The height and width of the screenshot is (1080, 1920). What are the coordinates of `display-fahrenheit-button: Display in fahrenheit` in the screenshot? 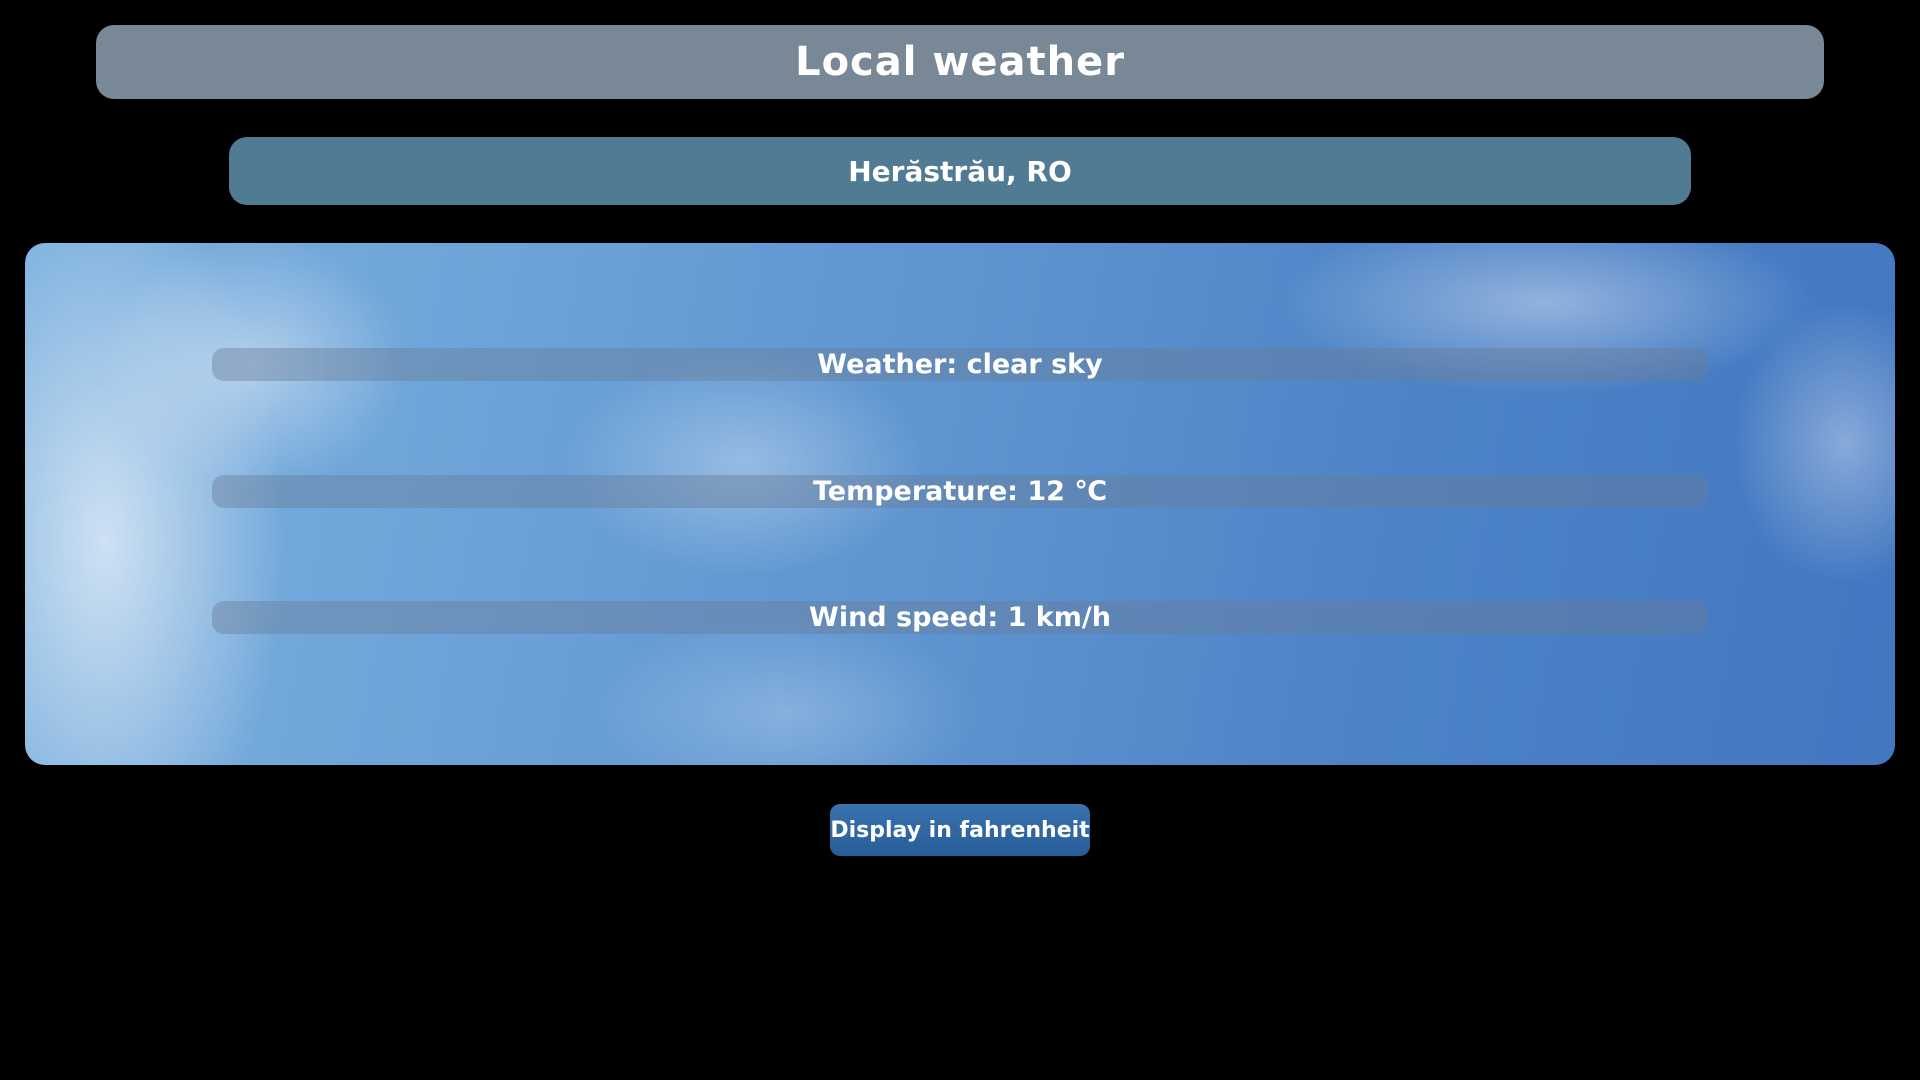 It's located at (960, 830).